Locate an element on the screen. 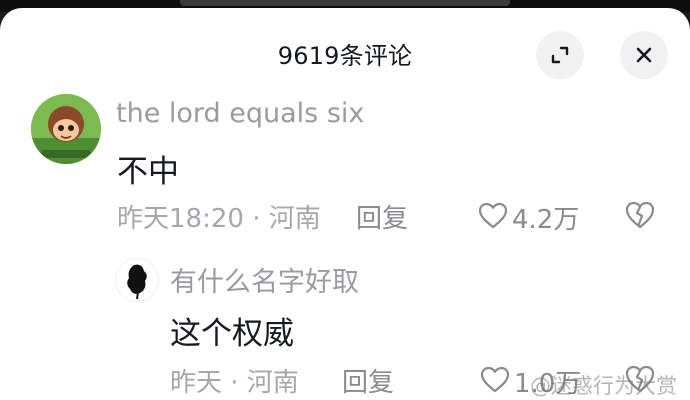 Image resolution: width=690 pixels, height=400 pixels. broken-heart-icon is located at coordinates (640, 215).